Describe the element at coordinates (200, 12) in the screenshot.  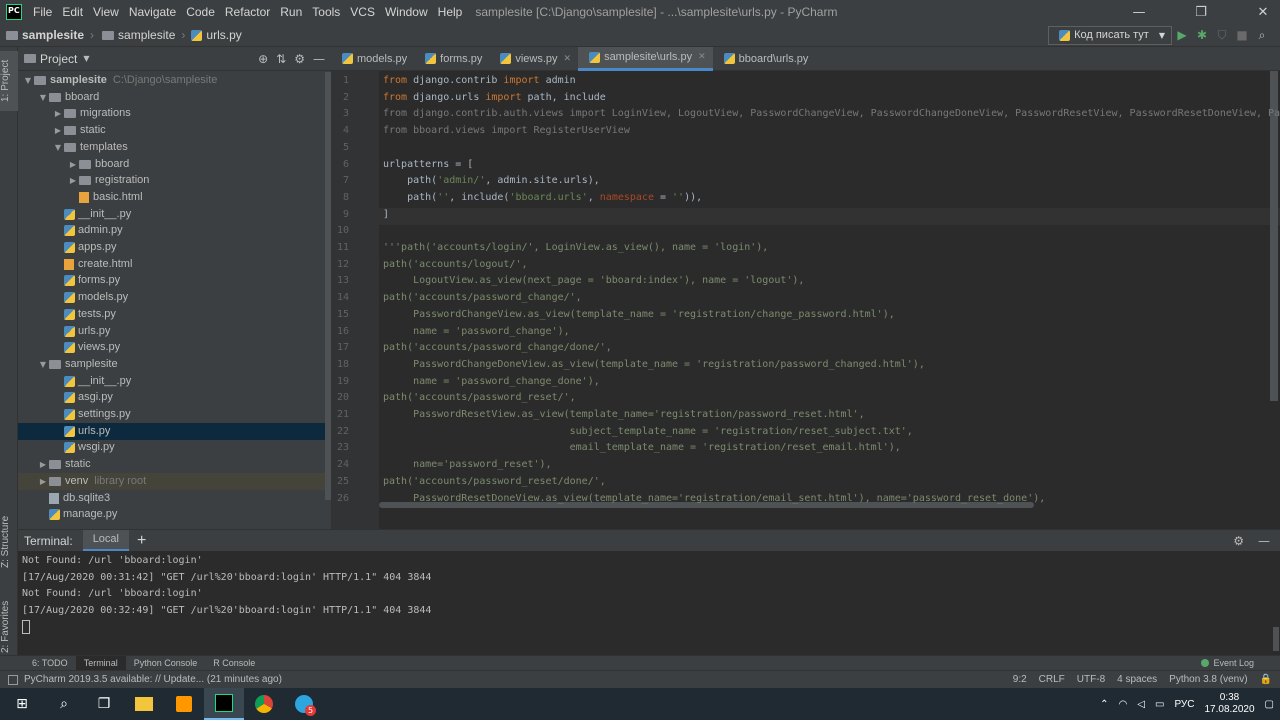
I see `menu-code: Code` at that location.